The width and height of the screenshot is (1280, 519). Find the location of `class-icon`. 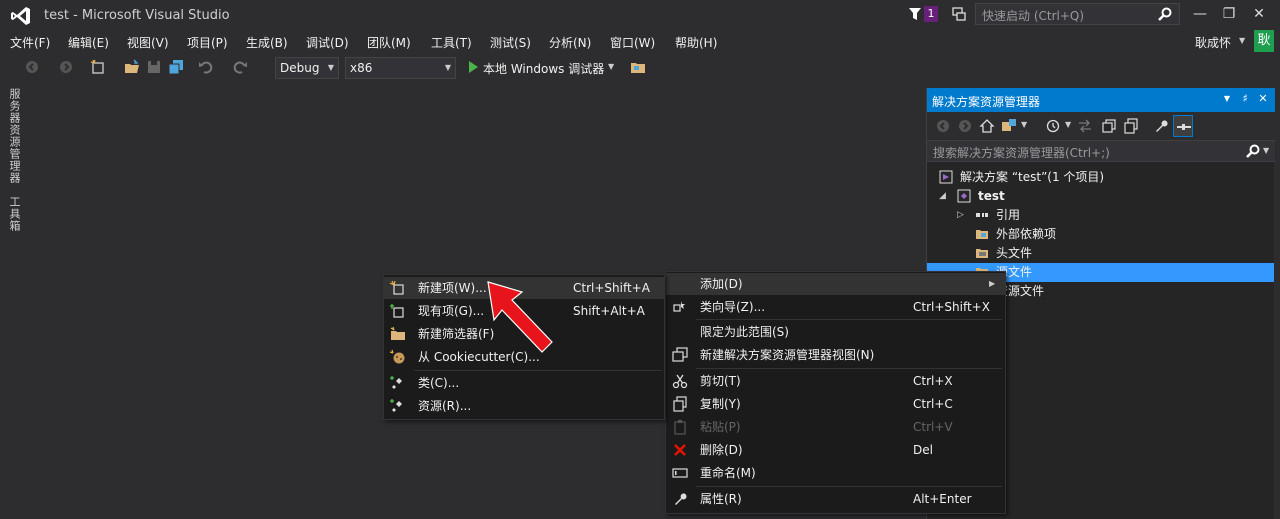

class-icon is located at coordinates (396, 382).